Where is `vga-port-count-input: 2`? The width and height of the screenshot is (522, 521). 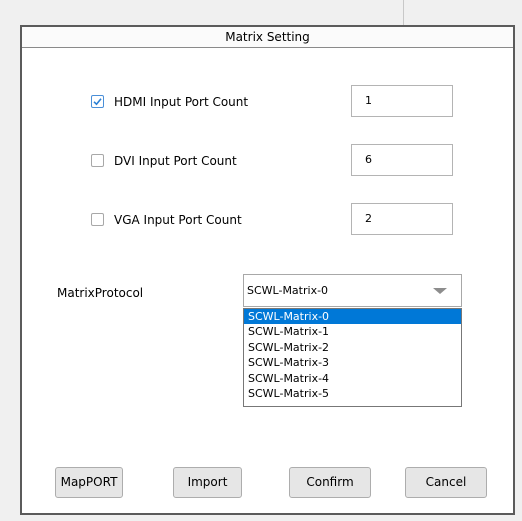 vga-port-count-input: 2 is located at coordinates (402, 219).